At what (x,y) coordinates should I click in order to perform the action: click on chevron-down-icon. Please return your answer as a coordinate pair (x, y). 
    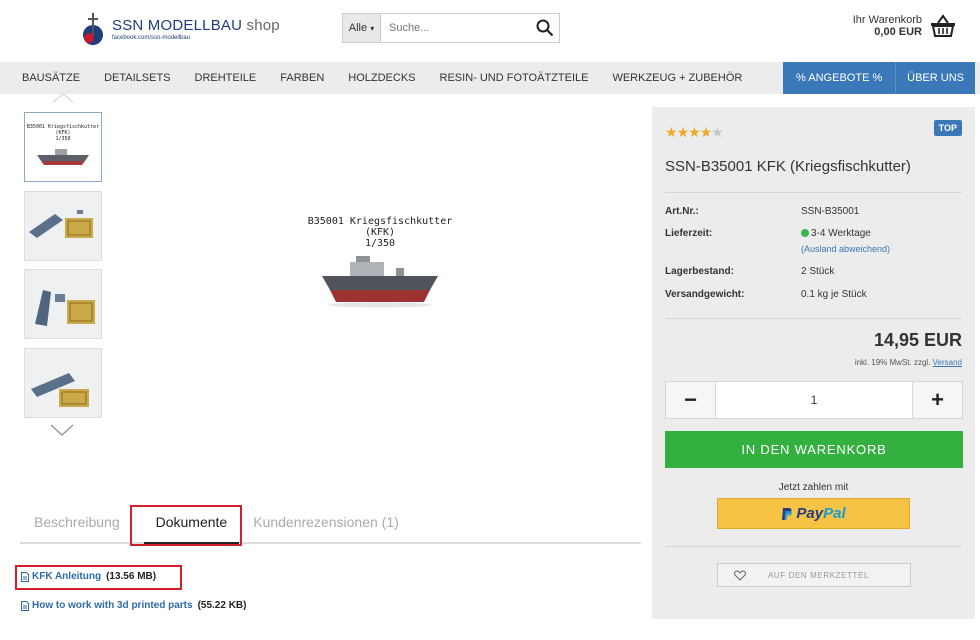
    Looking at the image, I should click on (62, 430).